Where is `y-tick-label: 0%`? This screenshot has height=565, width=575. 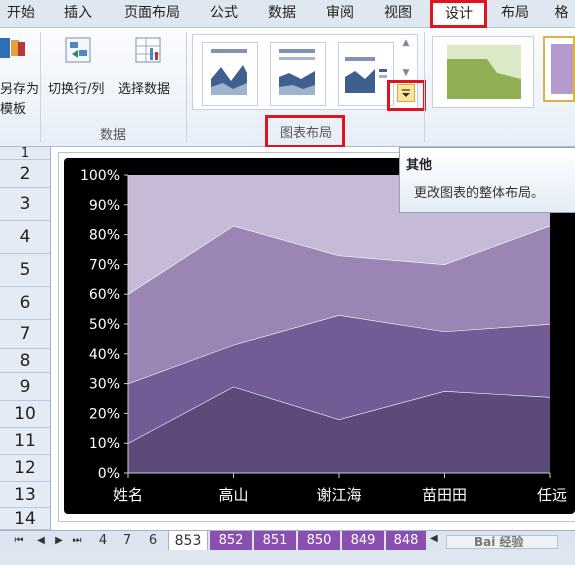
y-tick-label: 0% is located at coordinates (109, 474).